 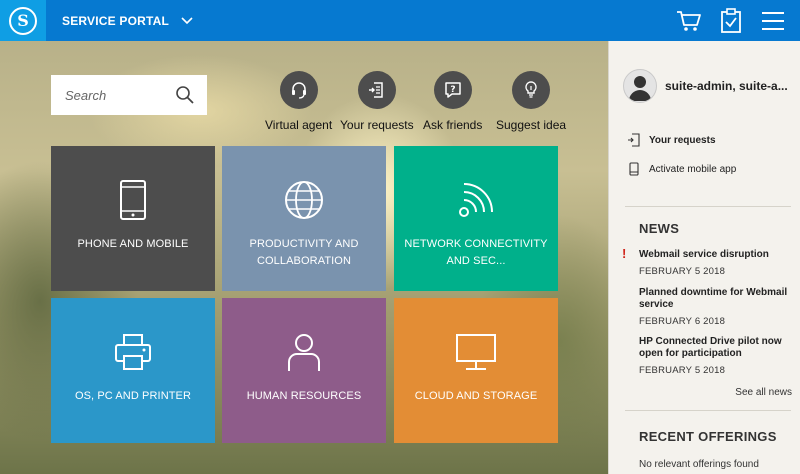 What do you see at coordinates (476, 200) in the screenshot?
I see `wifi-icon` at bounding box center [476, 200].